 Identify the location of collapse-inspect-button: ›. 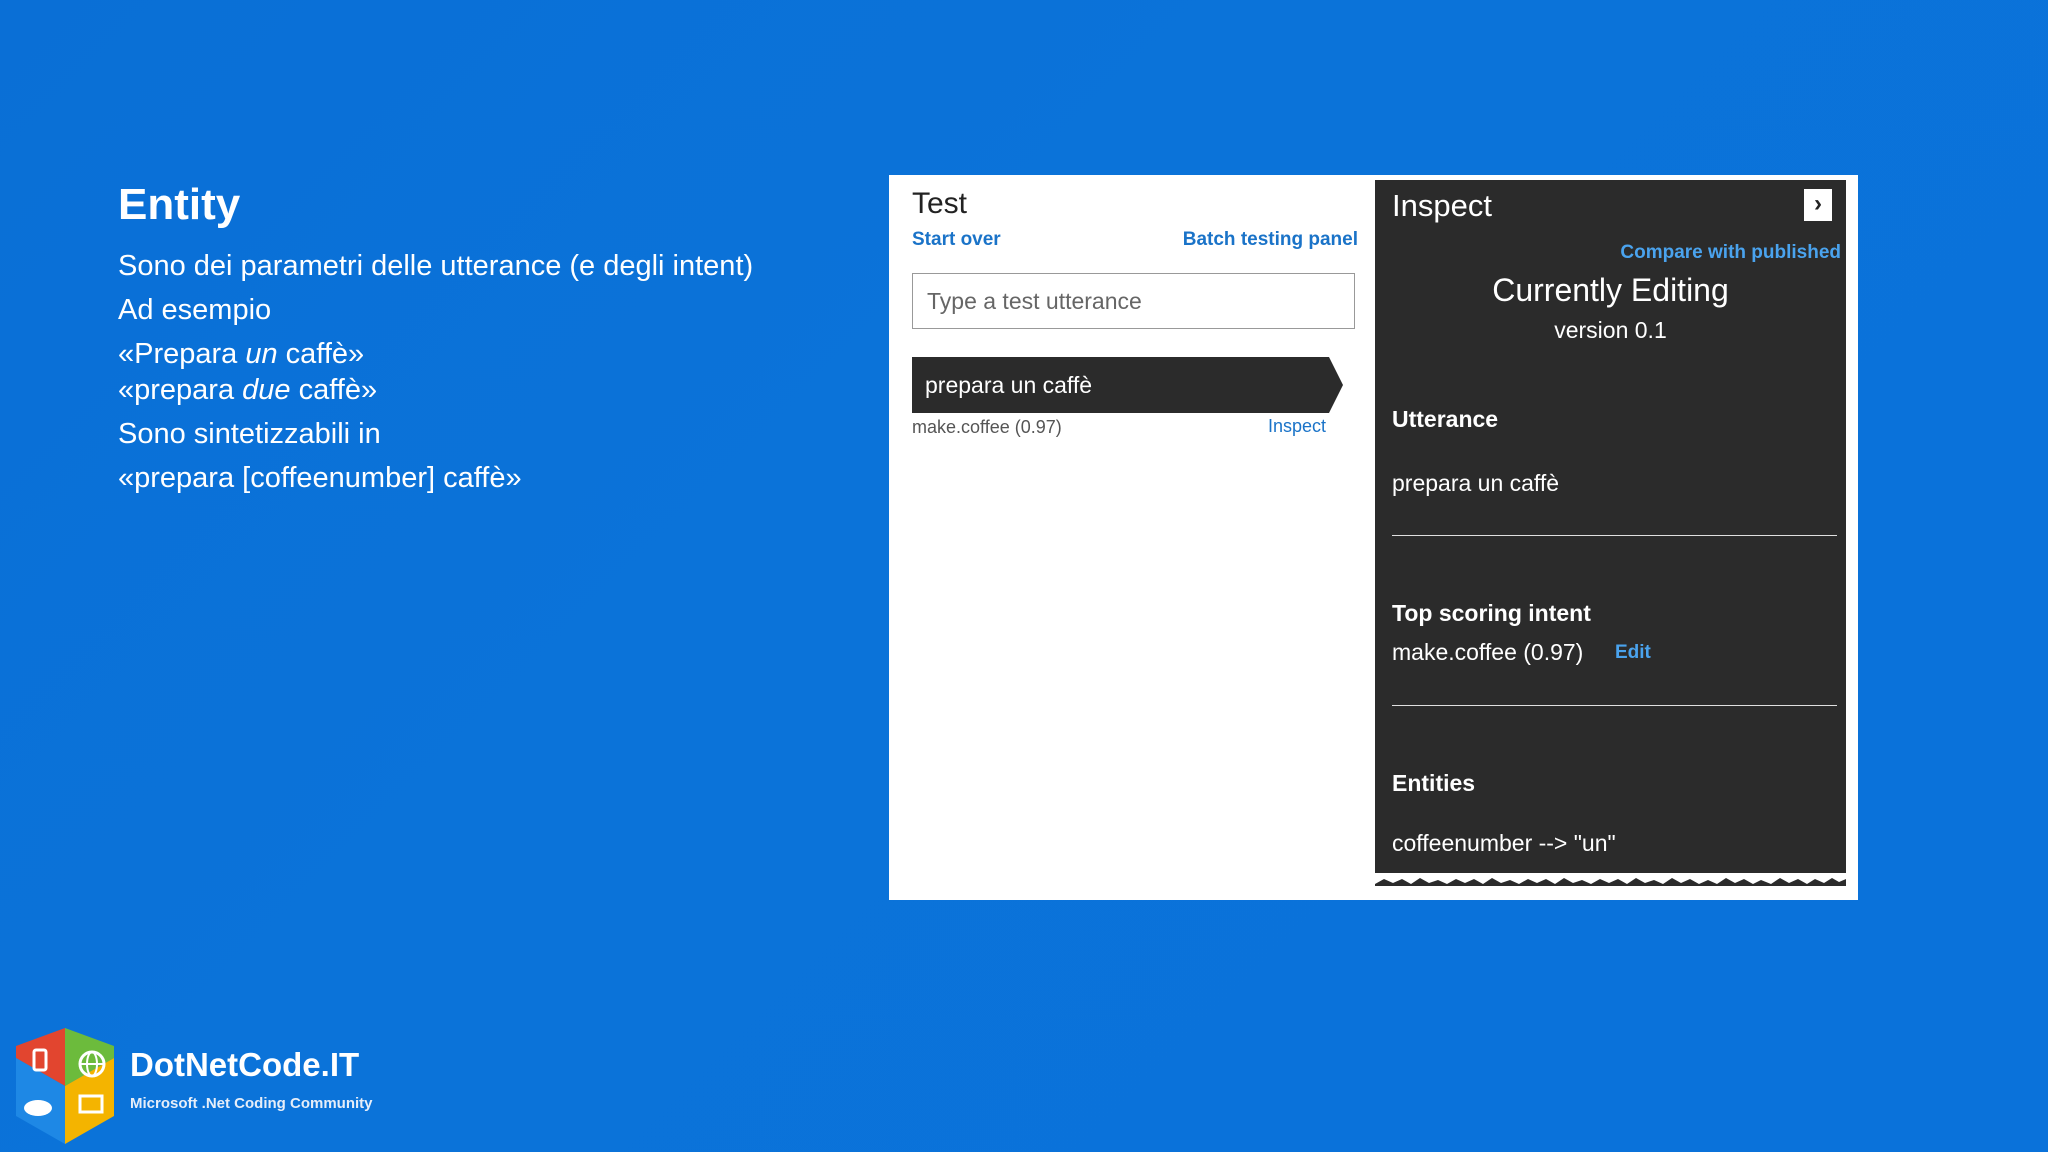
(1818, 205).